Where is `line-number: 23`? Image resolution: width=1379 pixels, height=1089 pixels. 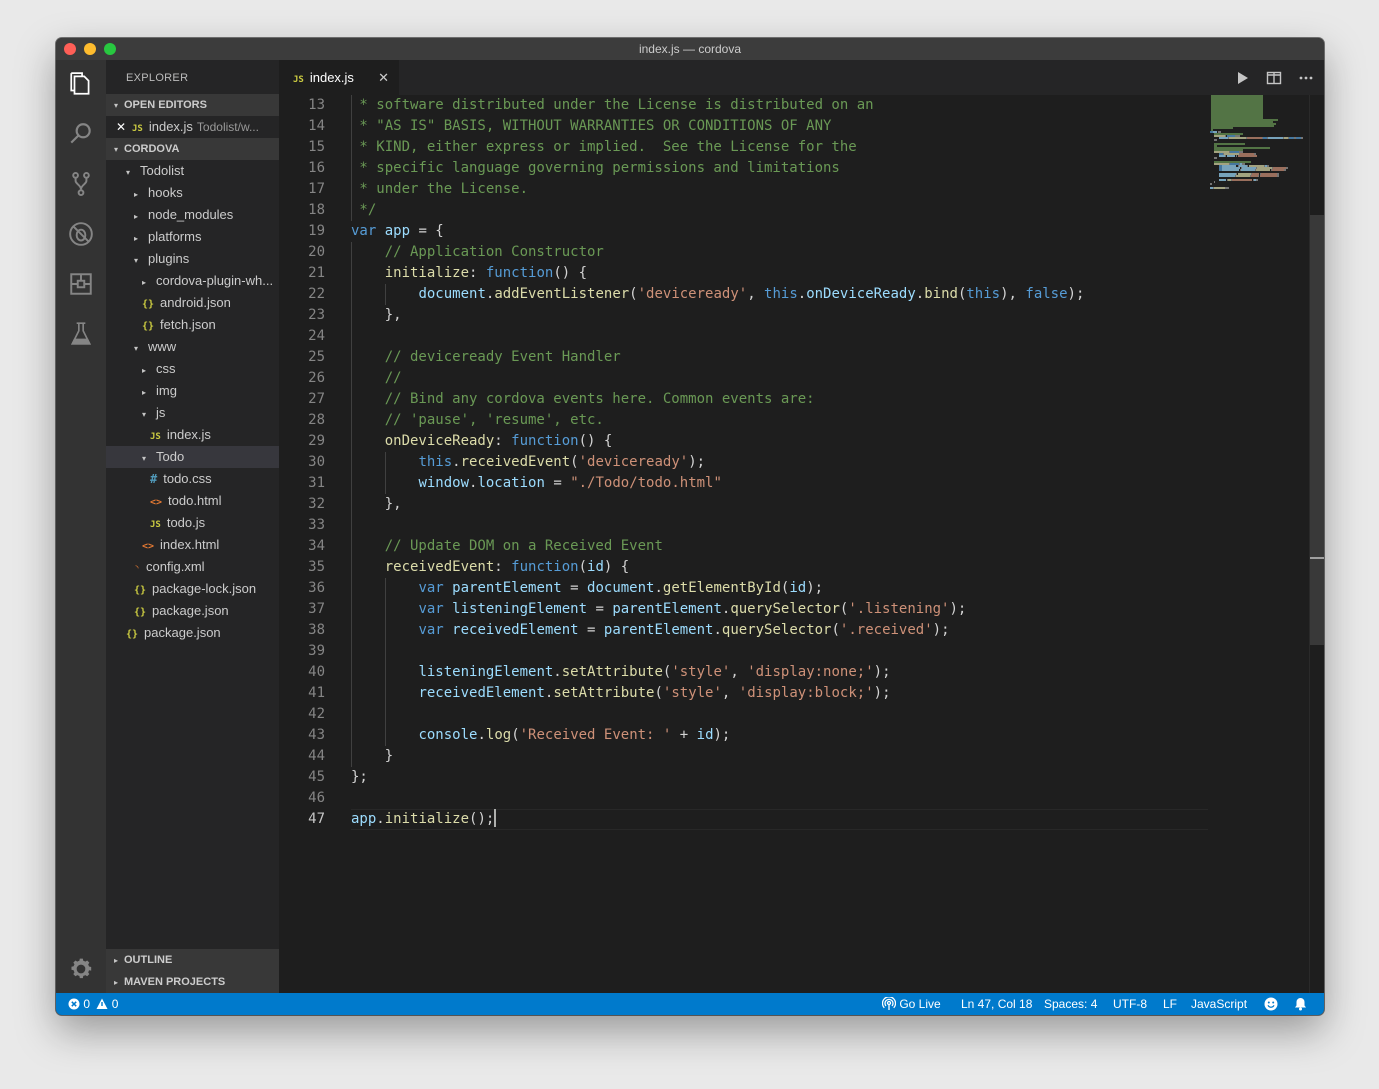
line-number: 23 is located at coordinates (316, 315).